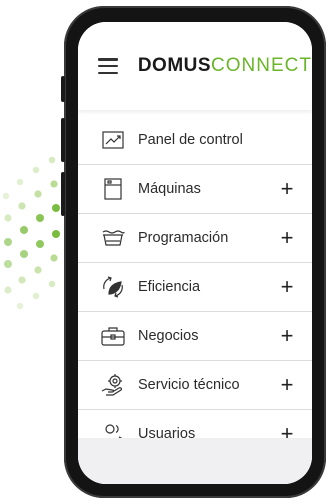 The height and width of the screenshot is (504, 334). I want to click on menu-item-maquinas: Máquinas +, so click(195, 189).